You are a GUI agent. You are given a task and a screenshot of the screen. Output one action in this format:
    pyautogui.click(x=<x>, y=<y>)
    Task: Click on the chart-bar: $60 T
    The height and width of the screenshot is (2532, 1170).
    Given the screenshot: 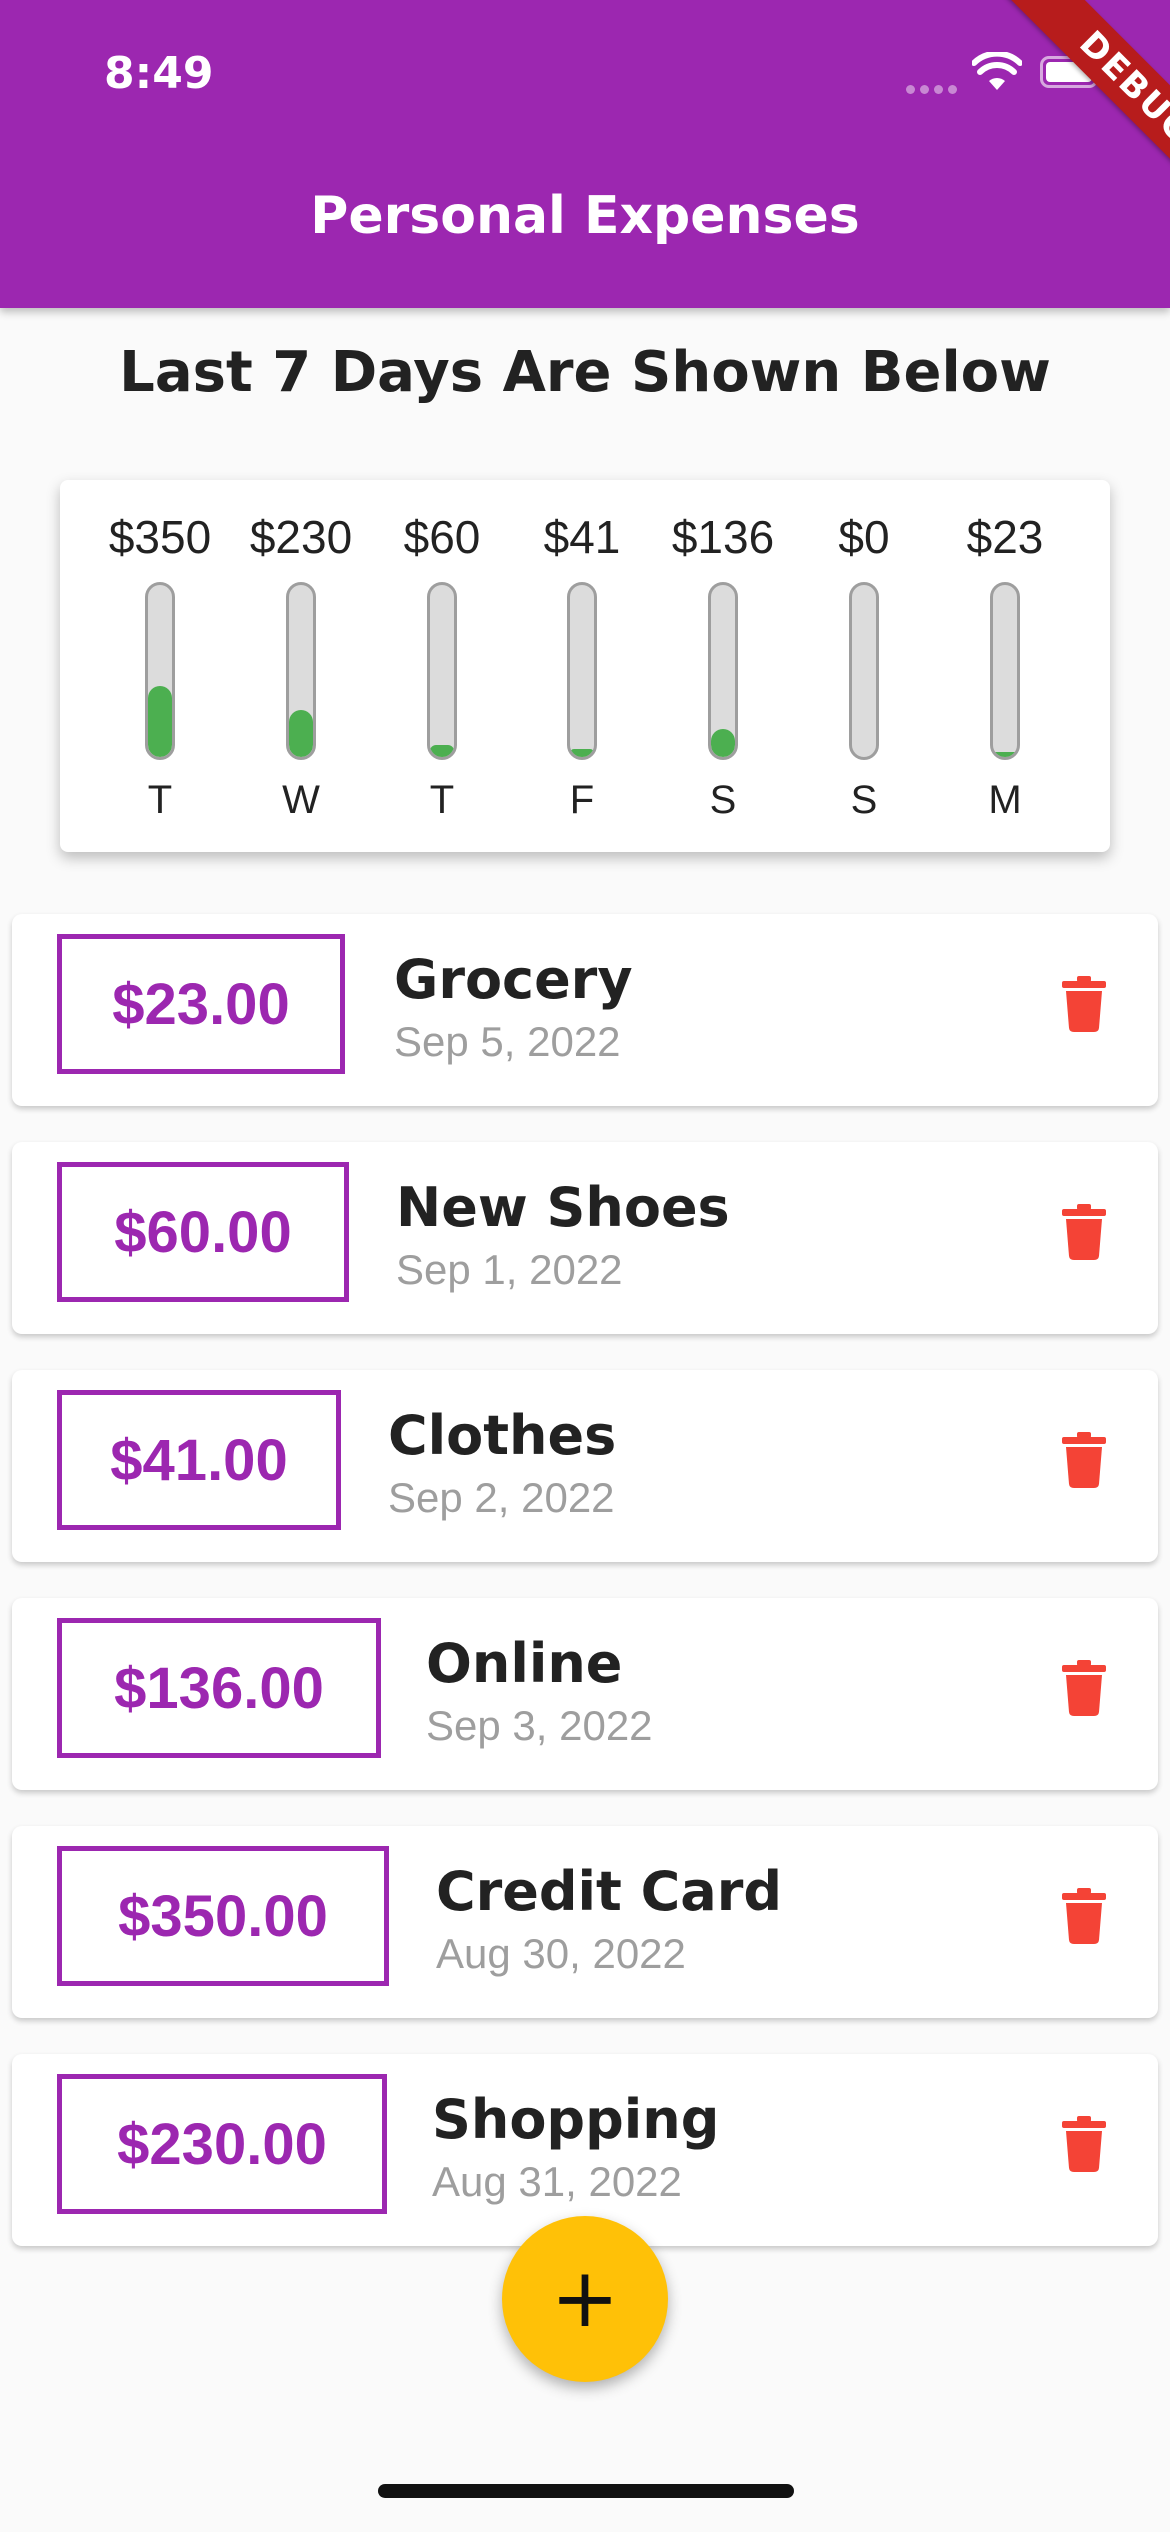 What is the action you would take?
    pyautogui.click(x=442, y=670)
    